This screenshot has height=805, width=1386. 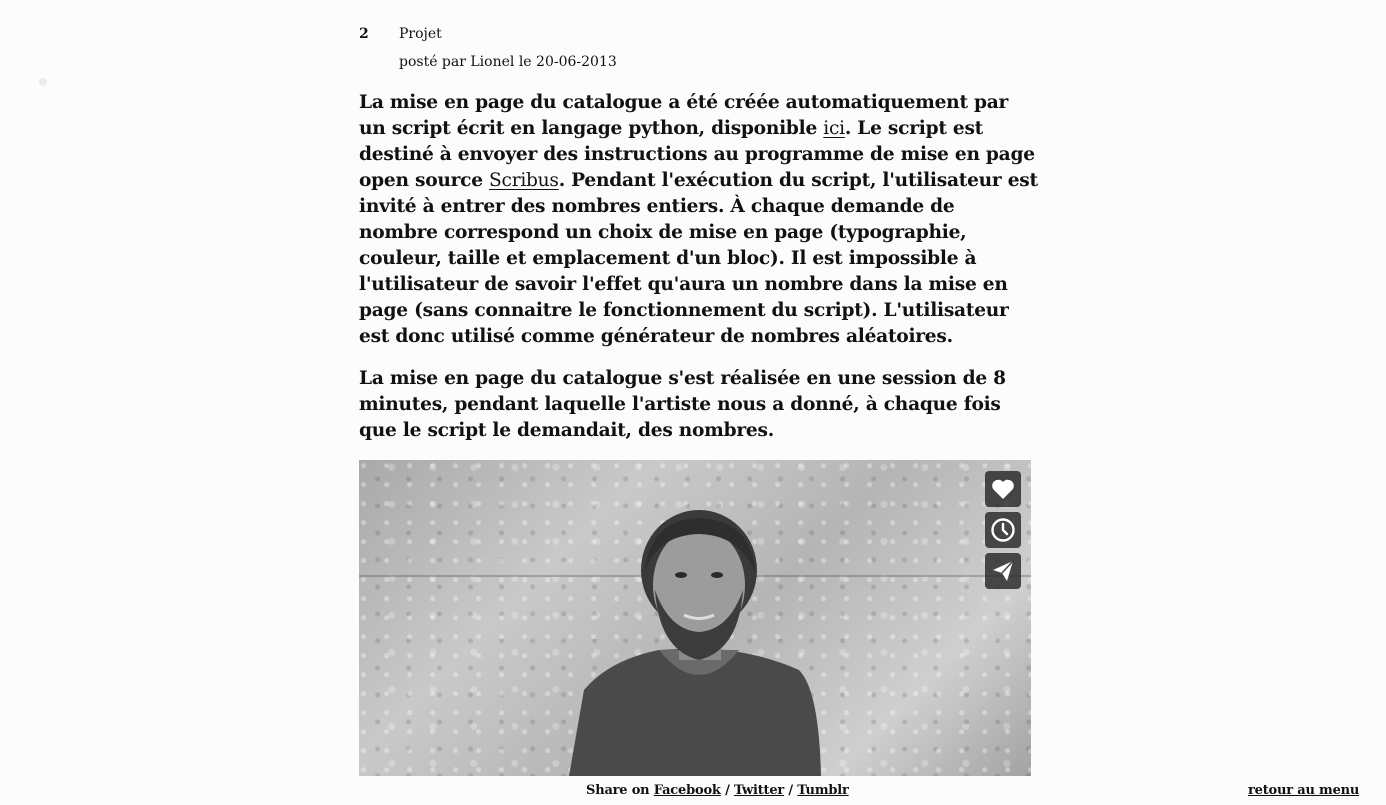 I want to click on send-icon, so click(x=1003, y=570).